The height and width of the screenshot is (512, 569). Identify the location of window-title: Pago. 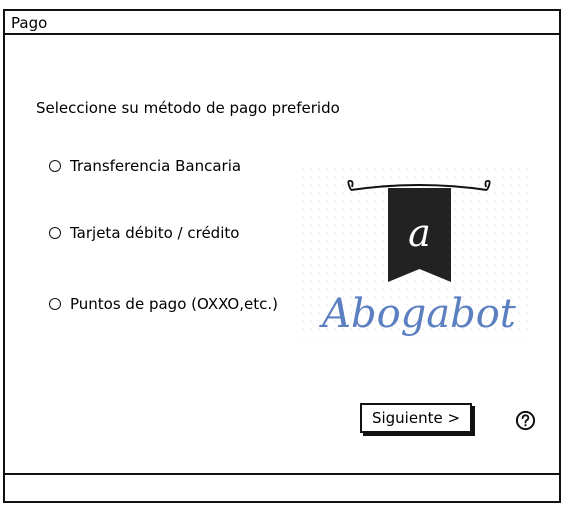
(29, 23).